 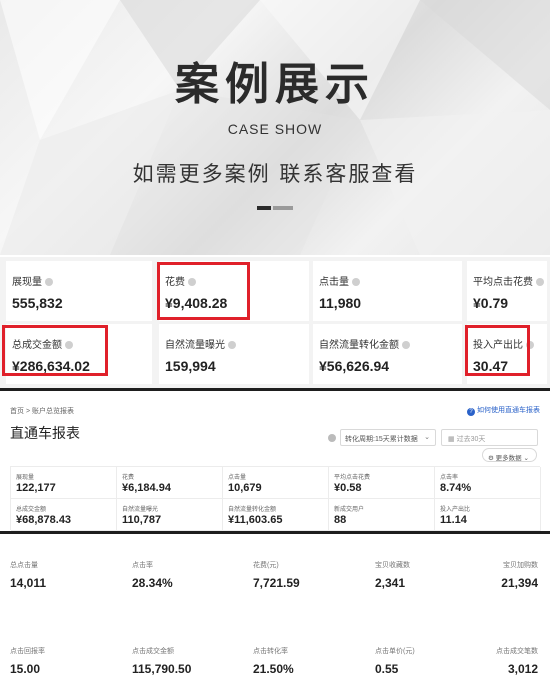 I want to click on report-metric: 点击率 8.74%, so click(x=488, y=483).